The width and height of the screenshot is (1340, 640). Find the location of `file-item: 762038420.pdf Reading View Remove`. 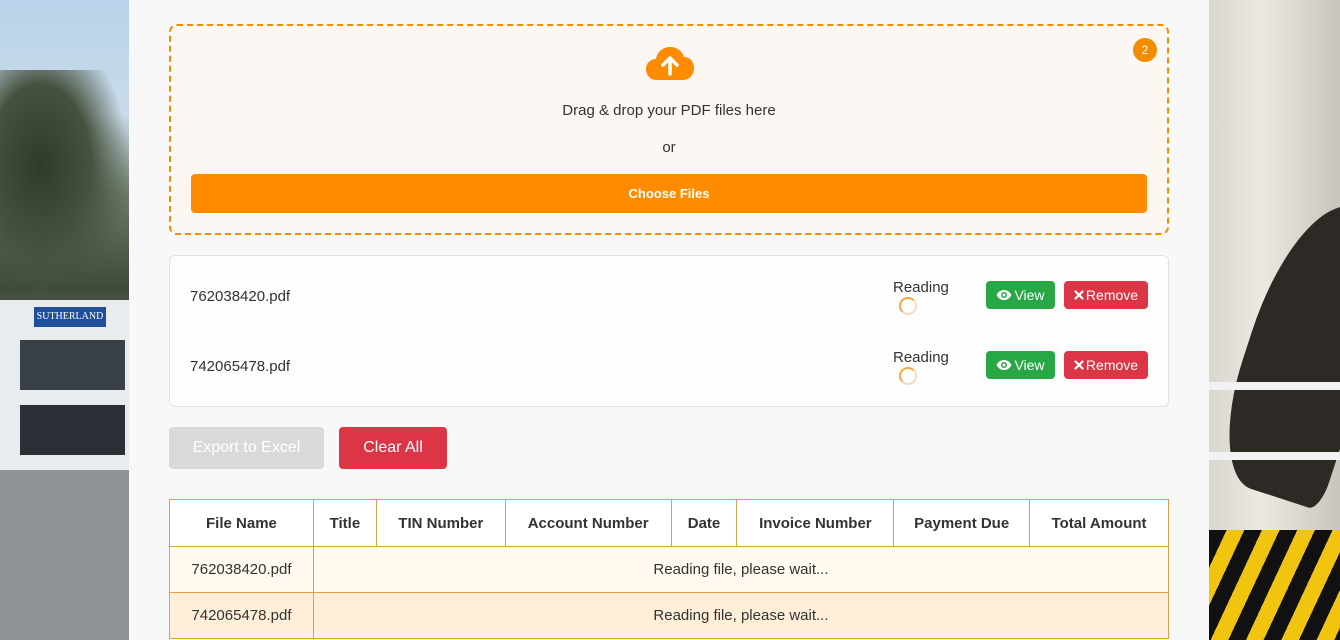

file-item: 762038420.pdf Reading View Remove is located at coordinates (669, 294).